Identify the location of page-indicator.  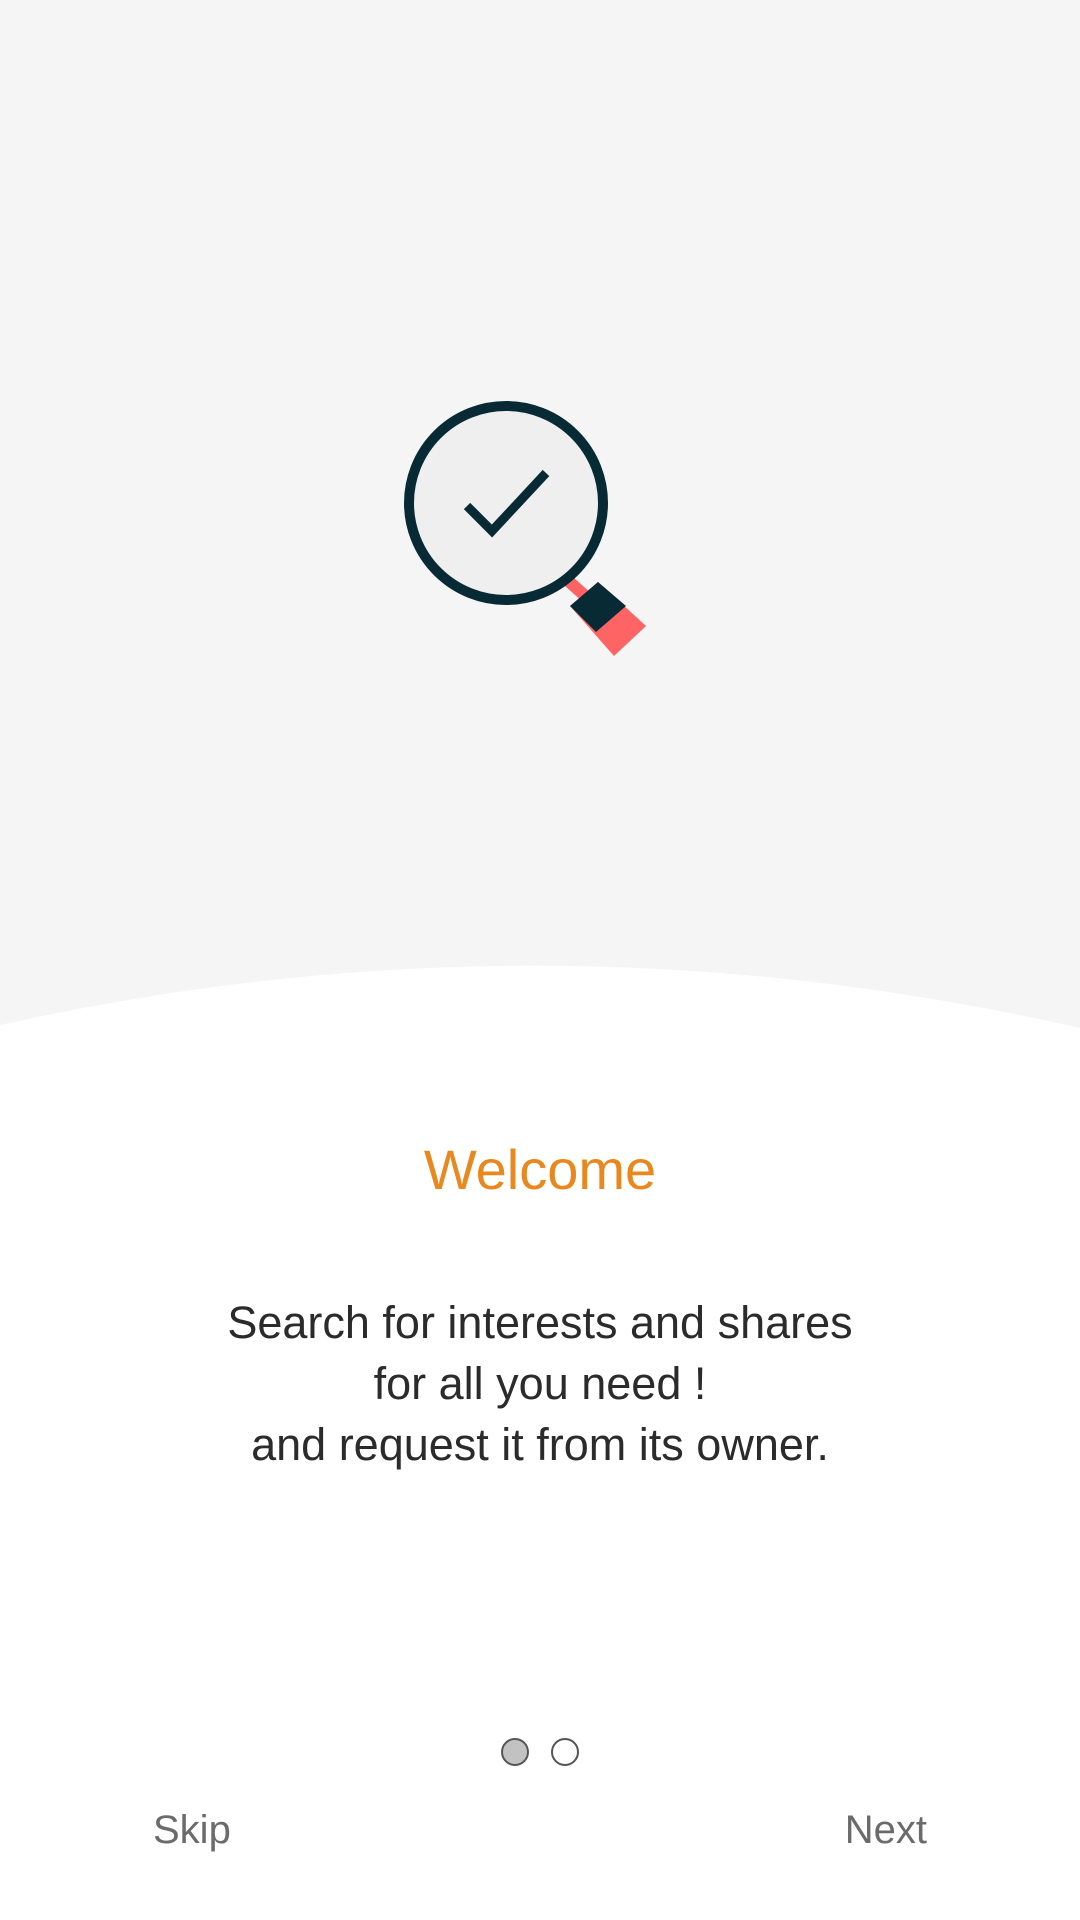
(540, 1754).